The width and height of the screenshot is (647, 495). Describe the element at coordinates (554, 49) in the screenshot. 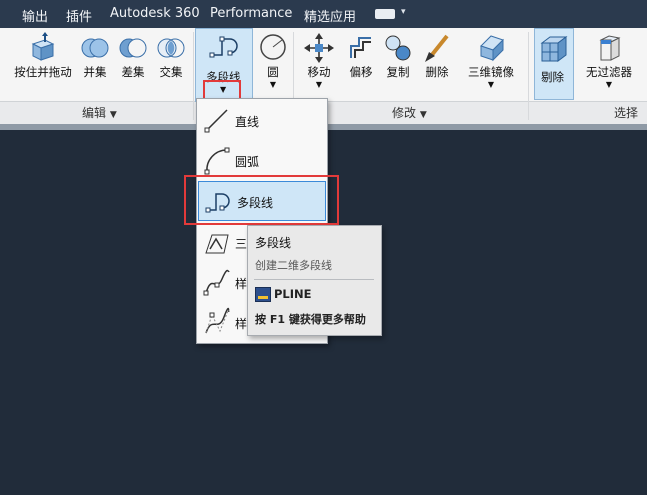

I see `culling-icon` at that location.